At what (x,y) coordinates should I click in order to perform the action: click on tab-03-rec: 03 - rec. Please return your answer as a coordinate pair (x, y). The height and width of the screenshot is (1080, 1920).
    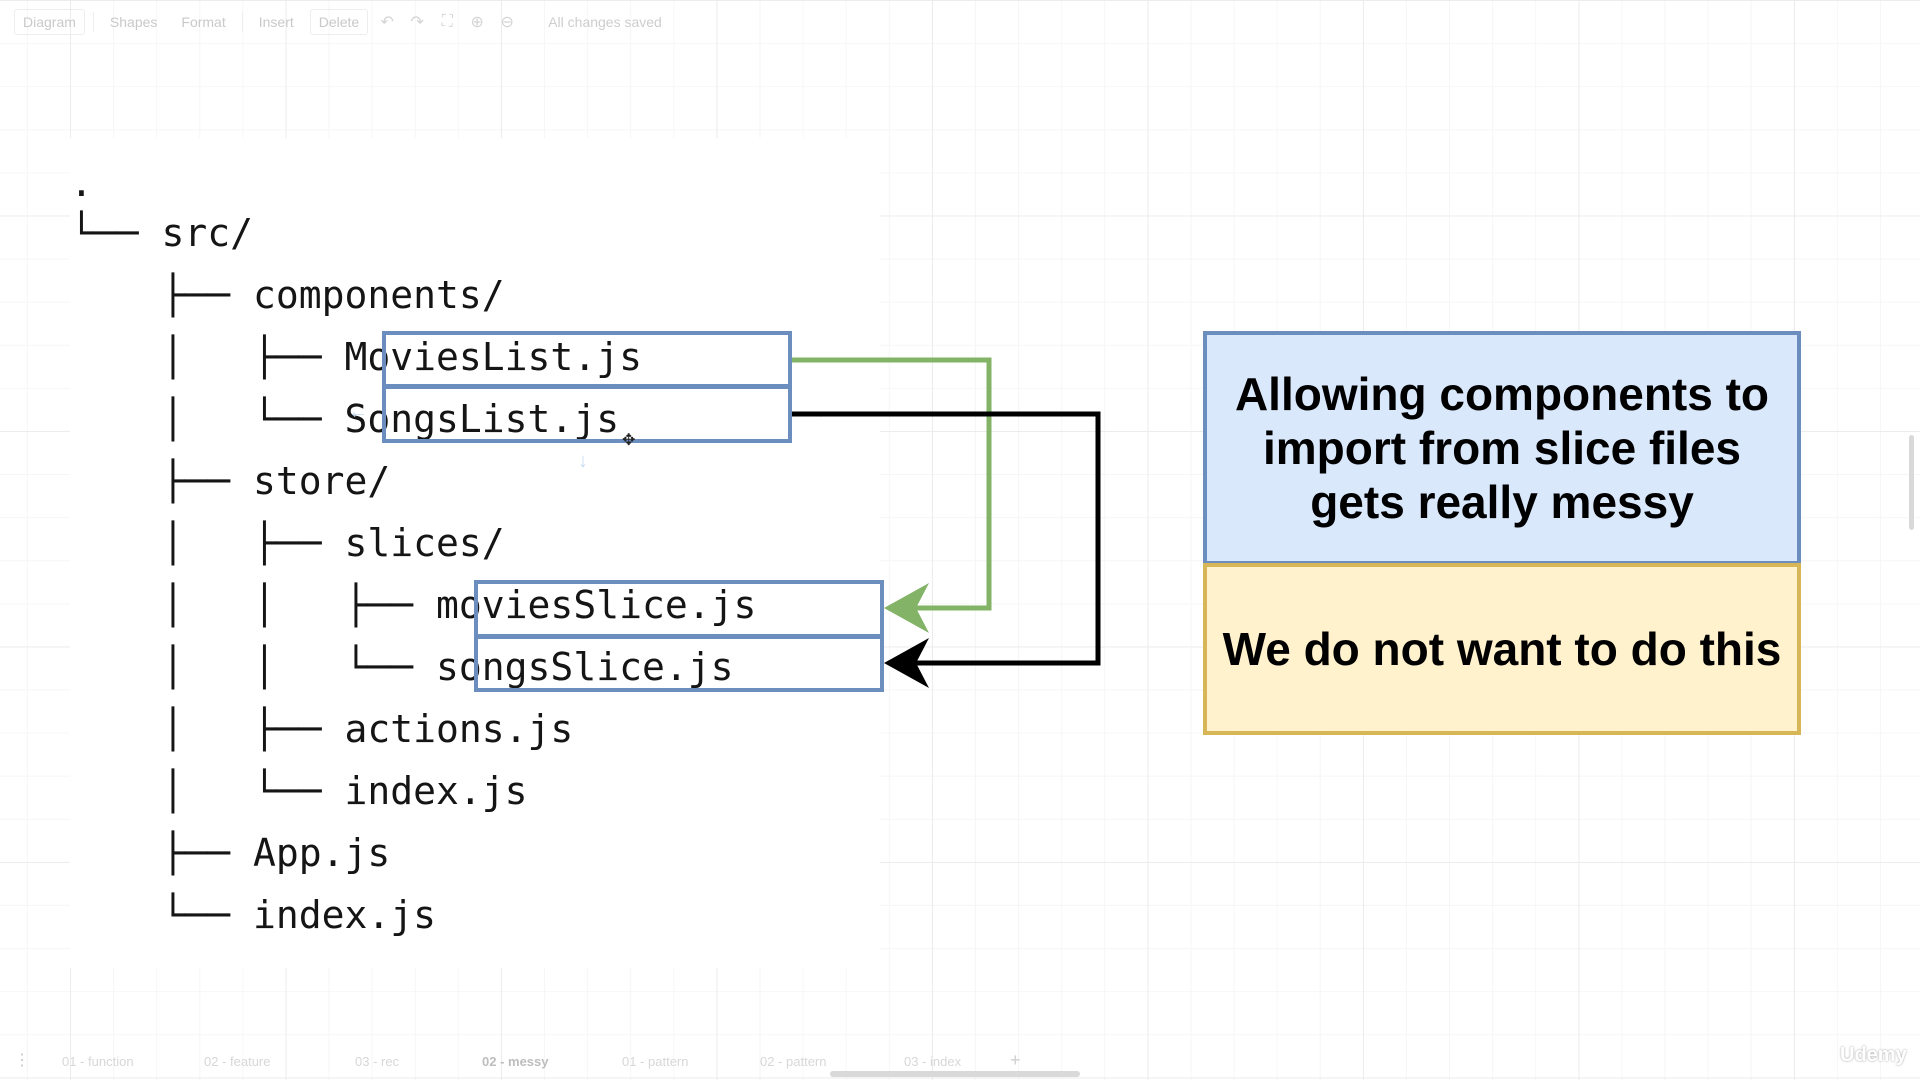
    Looking at the image, I should click on (377, 1061).